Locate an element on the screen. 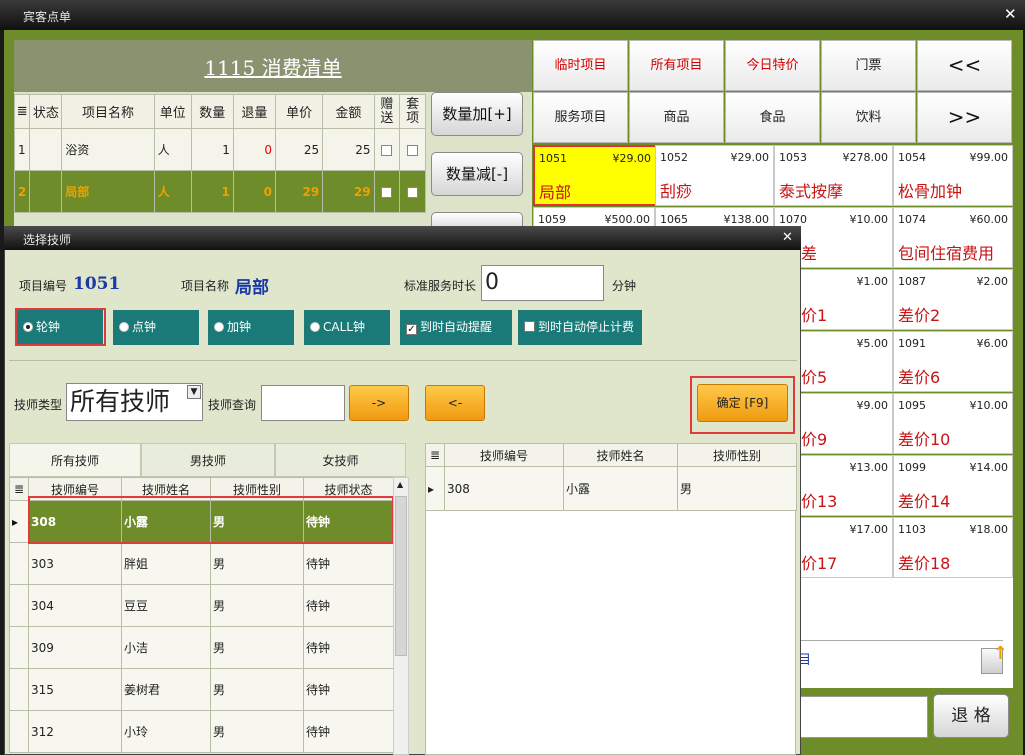 Image resolution: width=1025 pixels, height=755 pixels. tech-search-input is located at coordinates (303, 403).